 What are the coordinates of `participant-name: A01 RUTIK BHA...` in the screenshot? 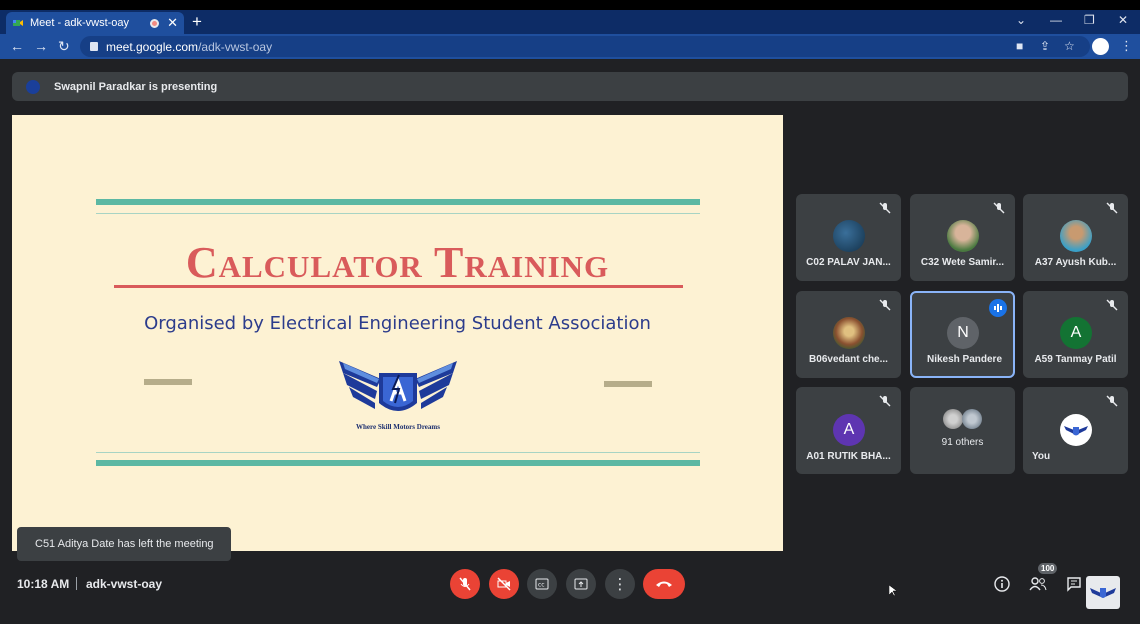 It's located at (848, 456).